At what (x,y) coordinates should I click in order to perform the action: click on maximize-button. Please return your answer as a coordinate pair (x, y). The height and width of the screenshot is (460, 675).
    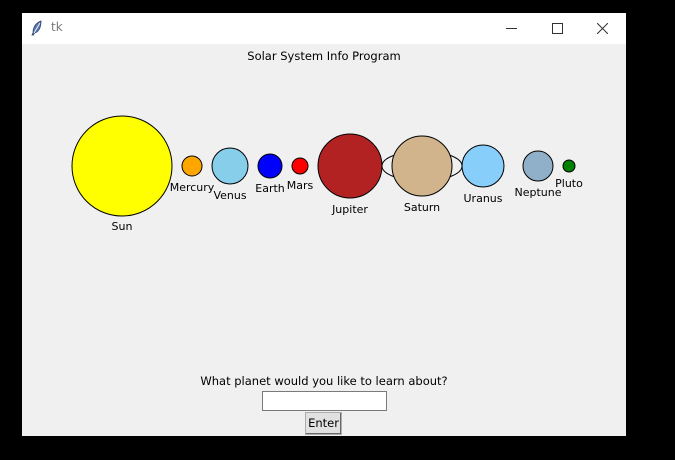
    Looking at the image, I should click on (558, 28).